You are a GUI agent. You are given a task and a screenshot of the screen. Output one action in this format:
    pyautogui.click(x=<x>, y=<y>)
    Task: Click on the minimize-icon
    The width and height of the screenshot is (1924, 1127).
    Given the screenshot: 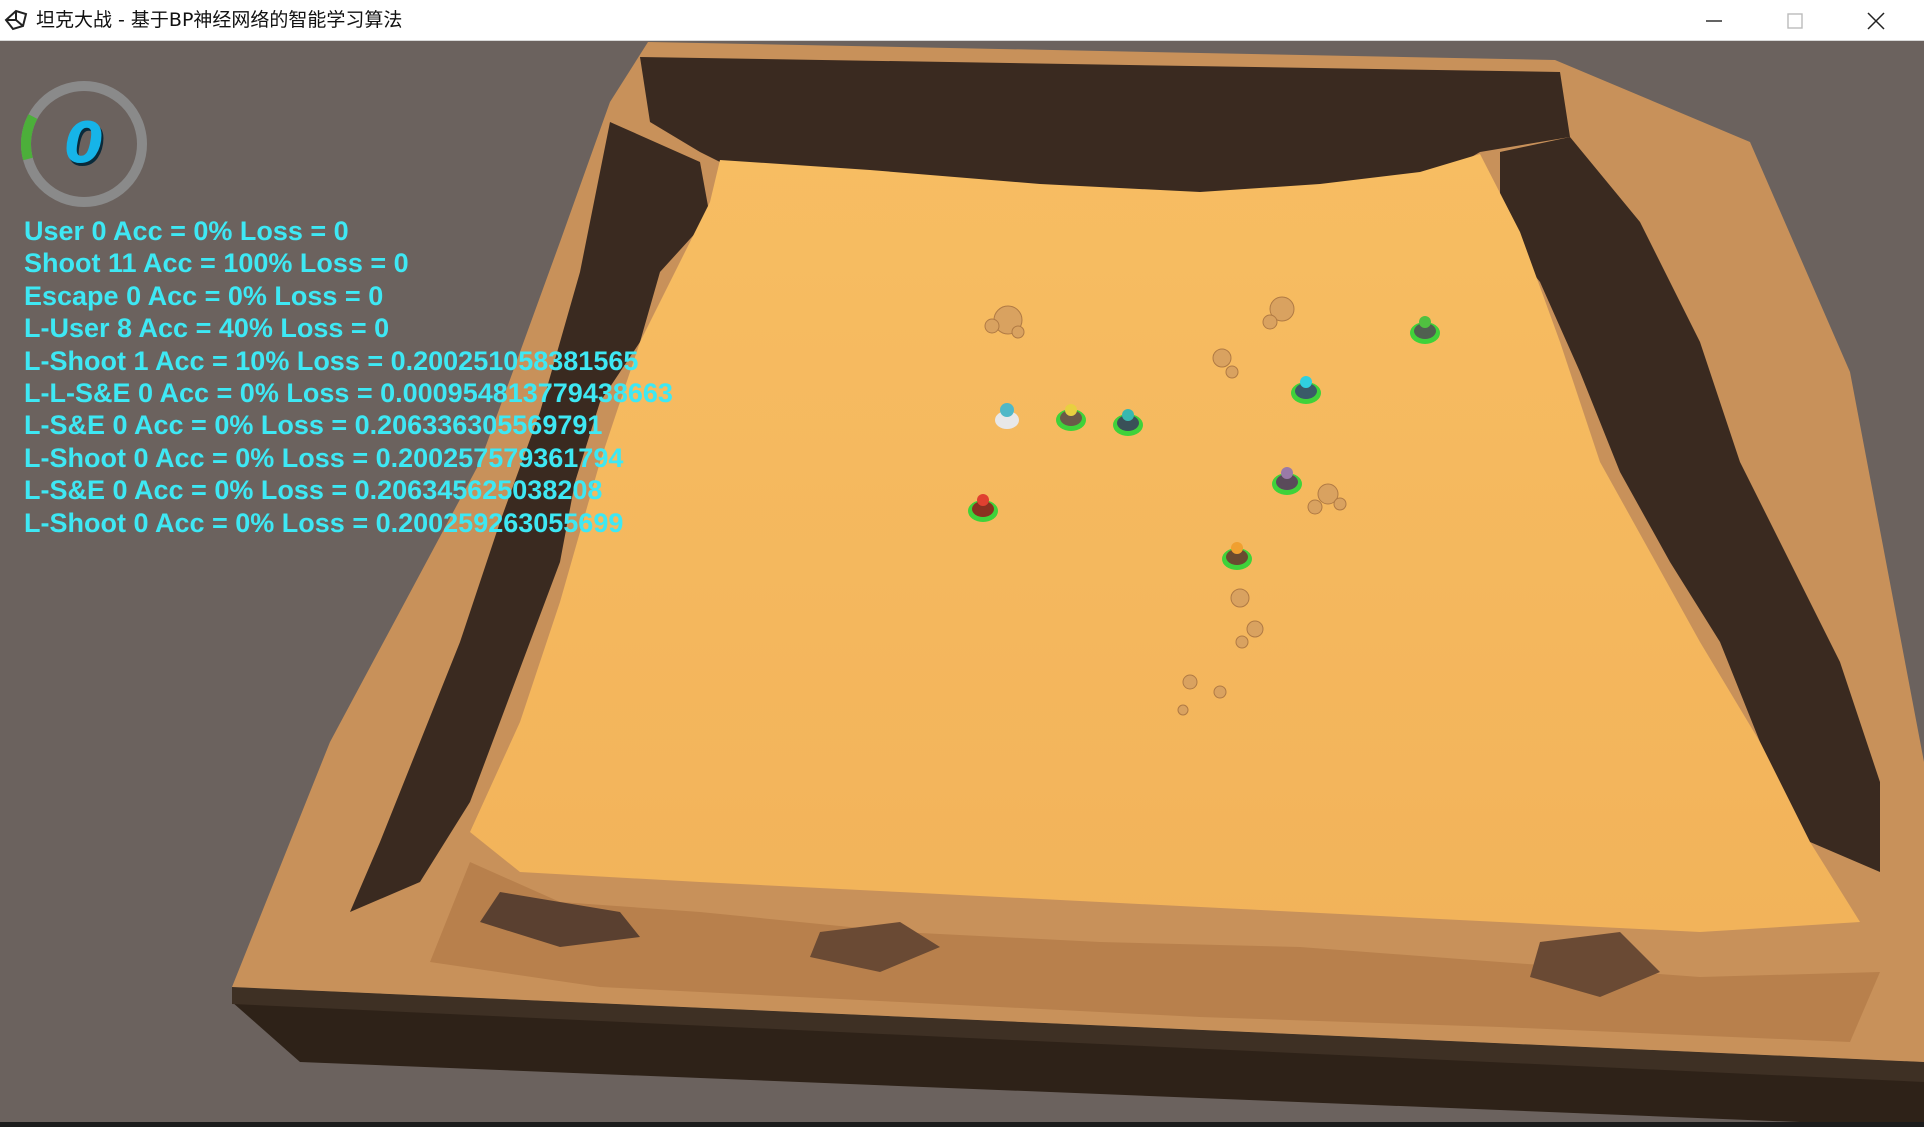 What is the action you would take?
    pyautogui.click(x=1714, y=21)
    